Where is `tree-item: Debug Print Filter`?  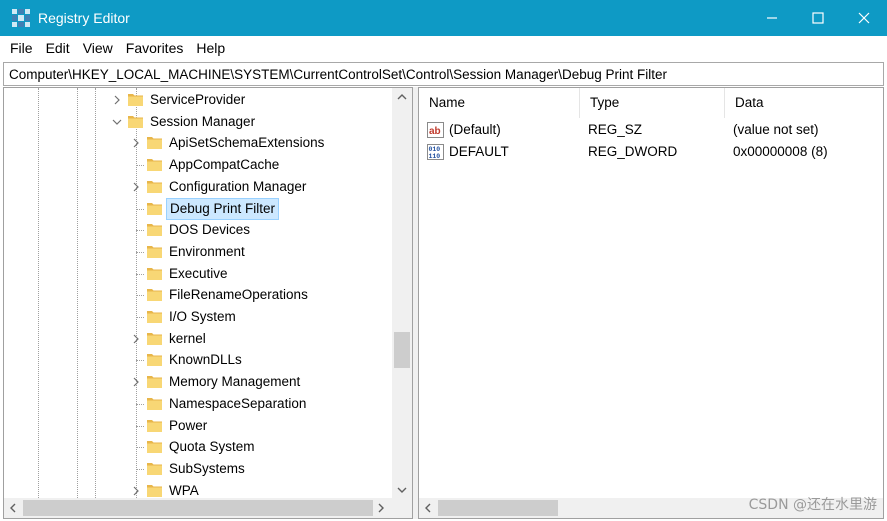
tree-item: Debug Print Filter is located at coordinates (198, 208).